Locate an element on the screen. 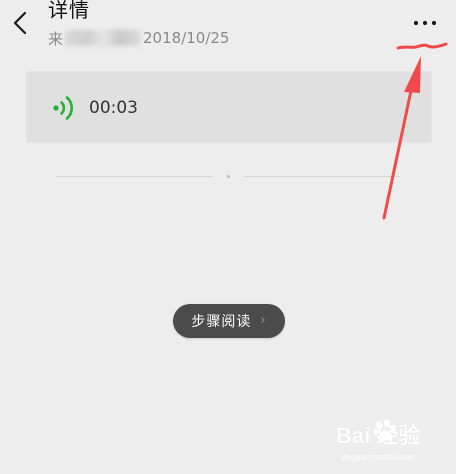  voice-message-card: 00:03 is located at coordinates (229, 107).